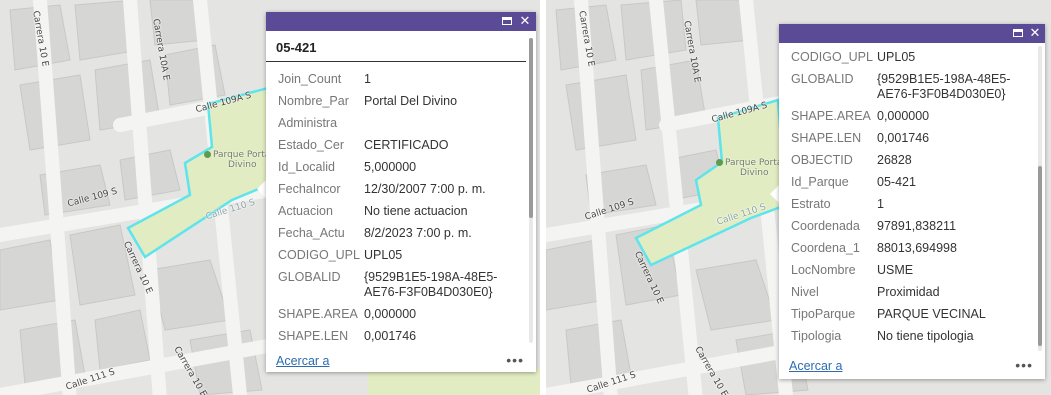 This screenshot has width=1051, height=395. What do you see at coordinates (816, 335) in the screenshot?
I see `attribute-key: Tipologia` at bounding box center [816, 335].